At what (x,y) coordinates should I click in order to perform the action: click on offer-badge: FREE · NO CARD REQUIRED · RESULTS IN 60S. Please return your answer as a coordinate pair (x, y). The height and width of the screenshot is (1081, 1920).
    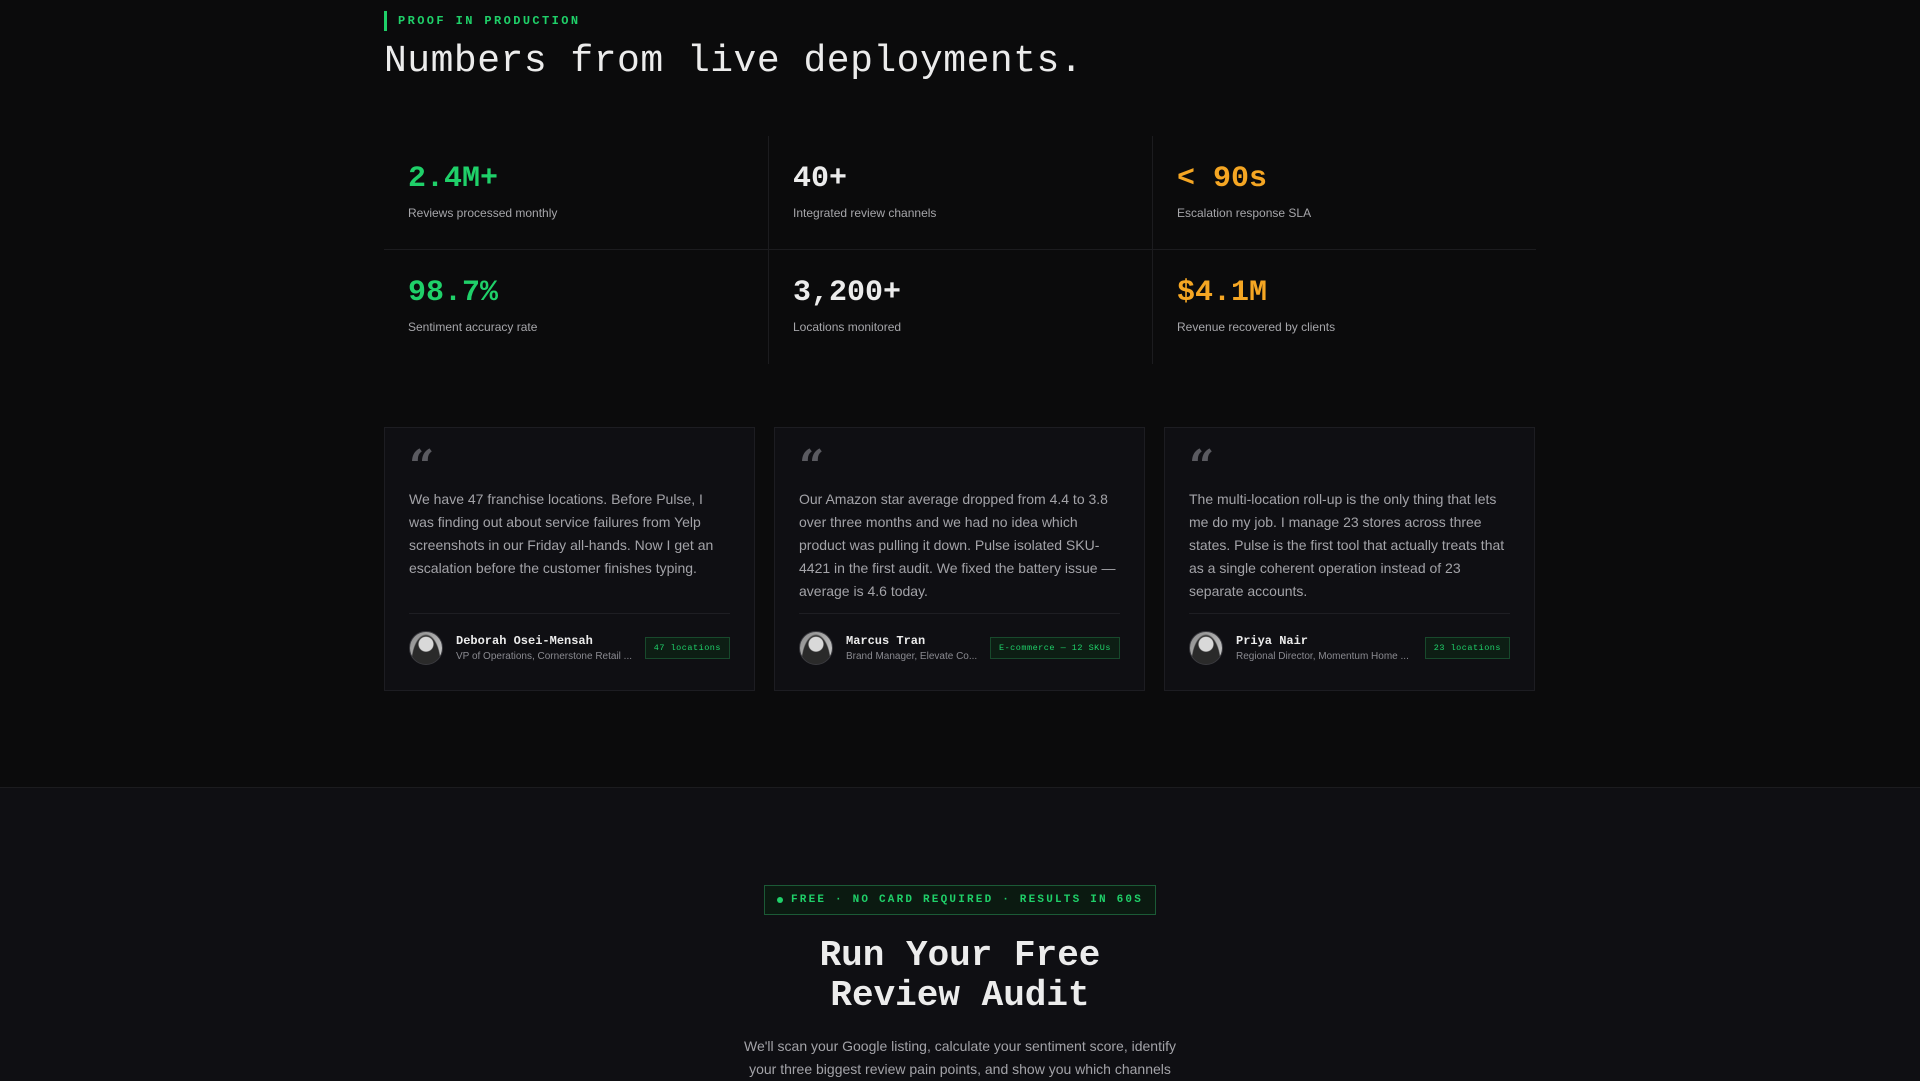
    Looking at the image, I should click on (960, 900).